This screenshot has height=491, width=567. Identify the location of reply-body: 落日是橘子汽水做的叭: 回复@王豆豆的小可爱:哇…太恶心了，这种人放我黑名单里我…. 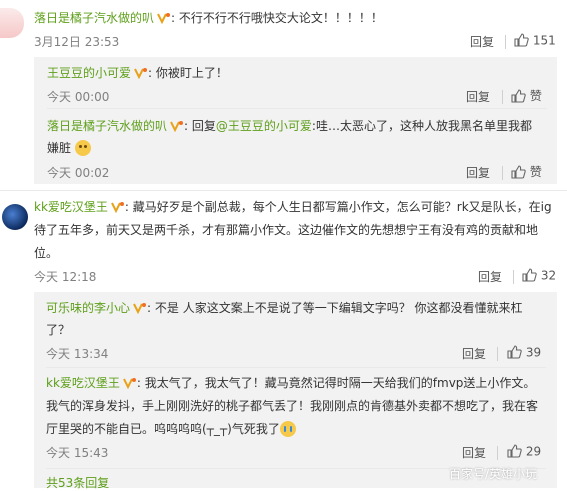
(289, 125).